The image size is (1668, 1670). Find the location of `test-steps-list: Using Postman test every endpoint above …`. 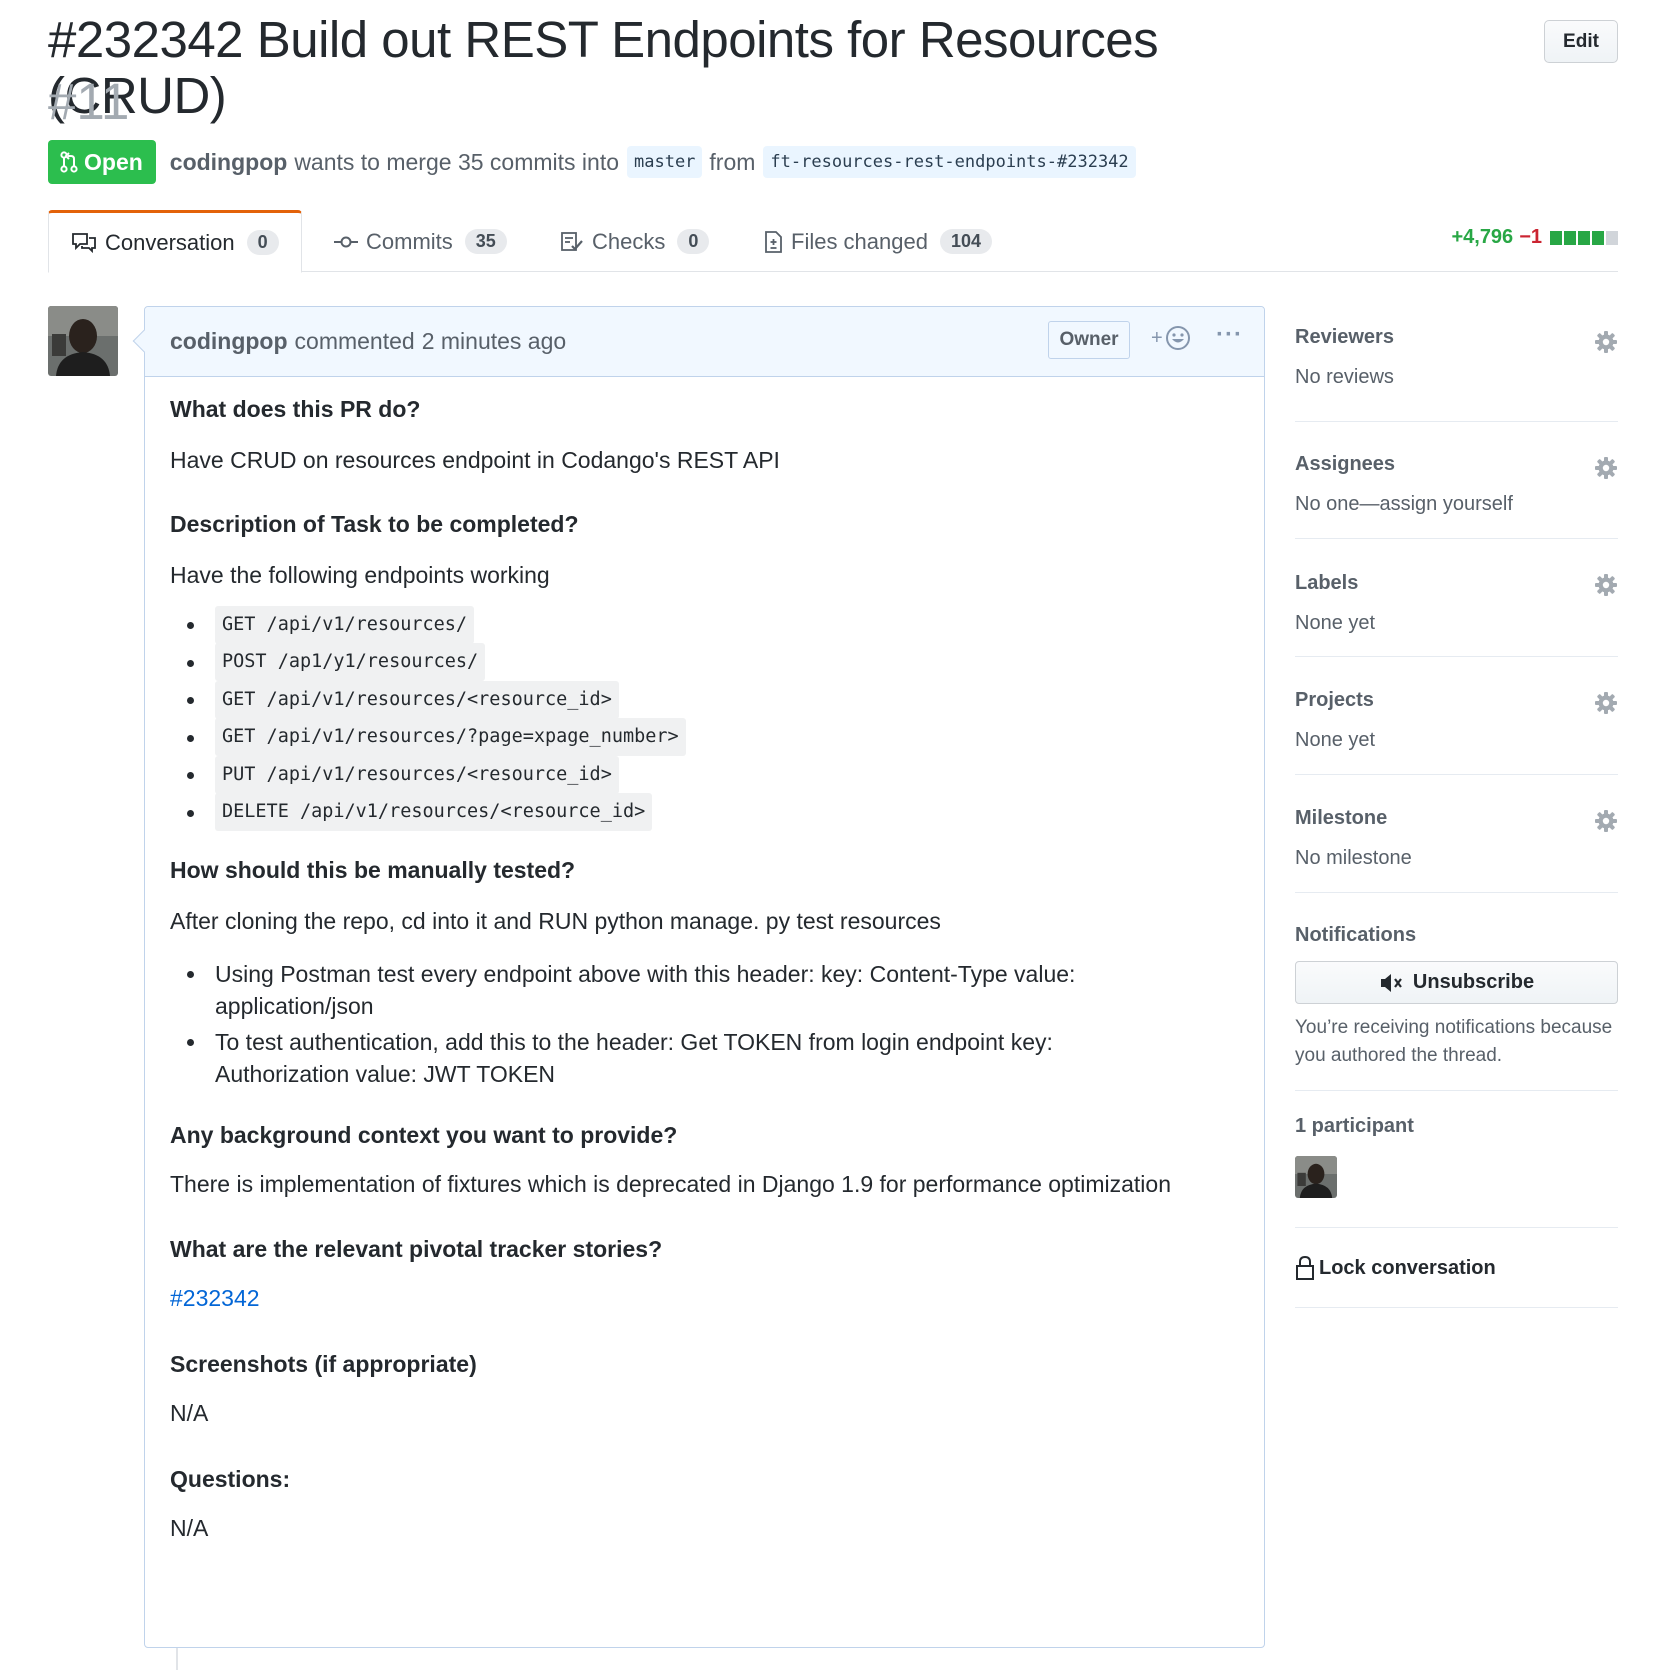

test-steps-list: Using Postman test every endpoint above … is located at coordinates (675, 1026).